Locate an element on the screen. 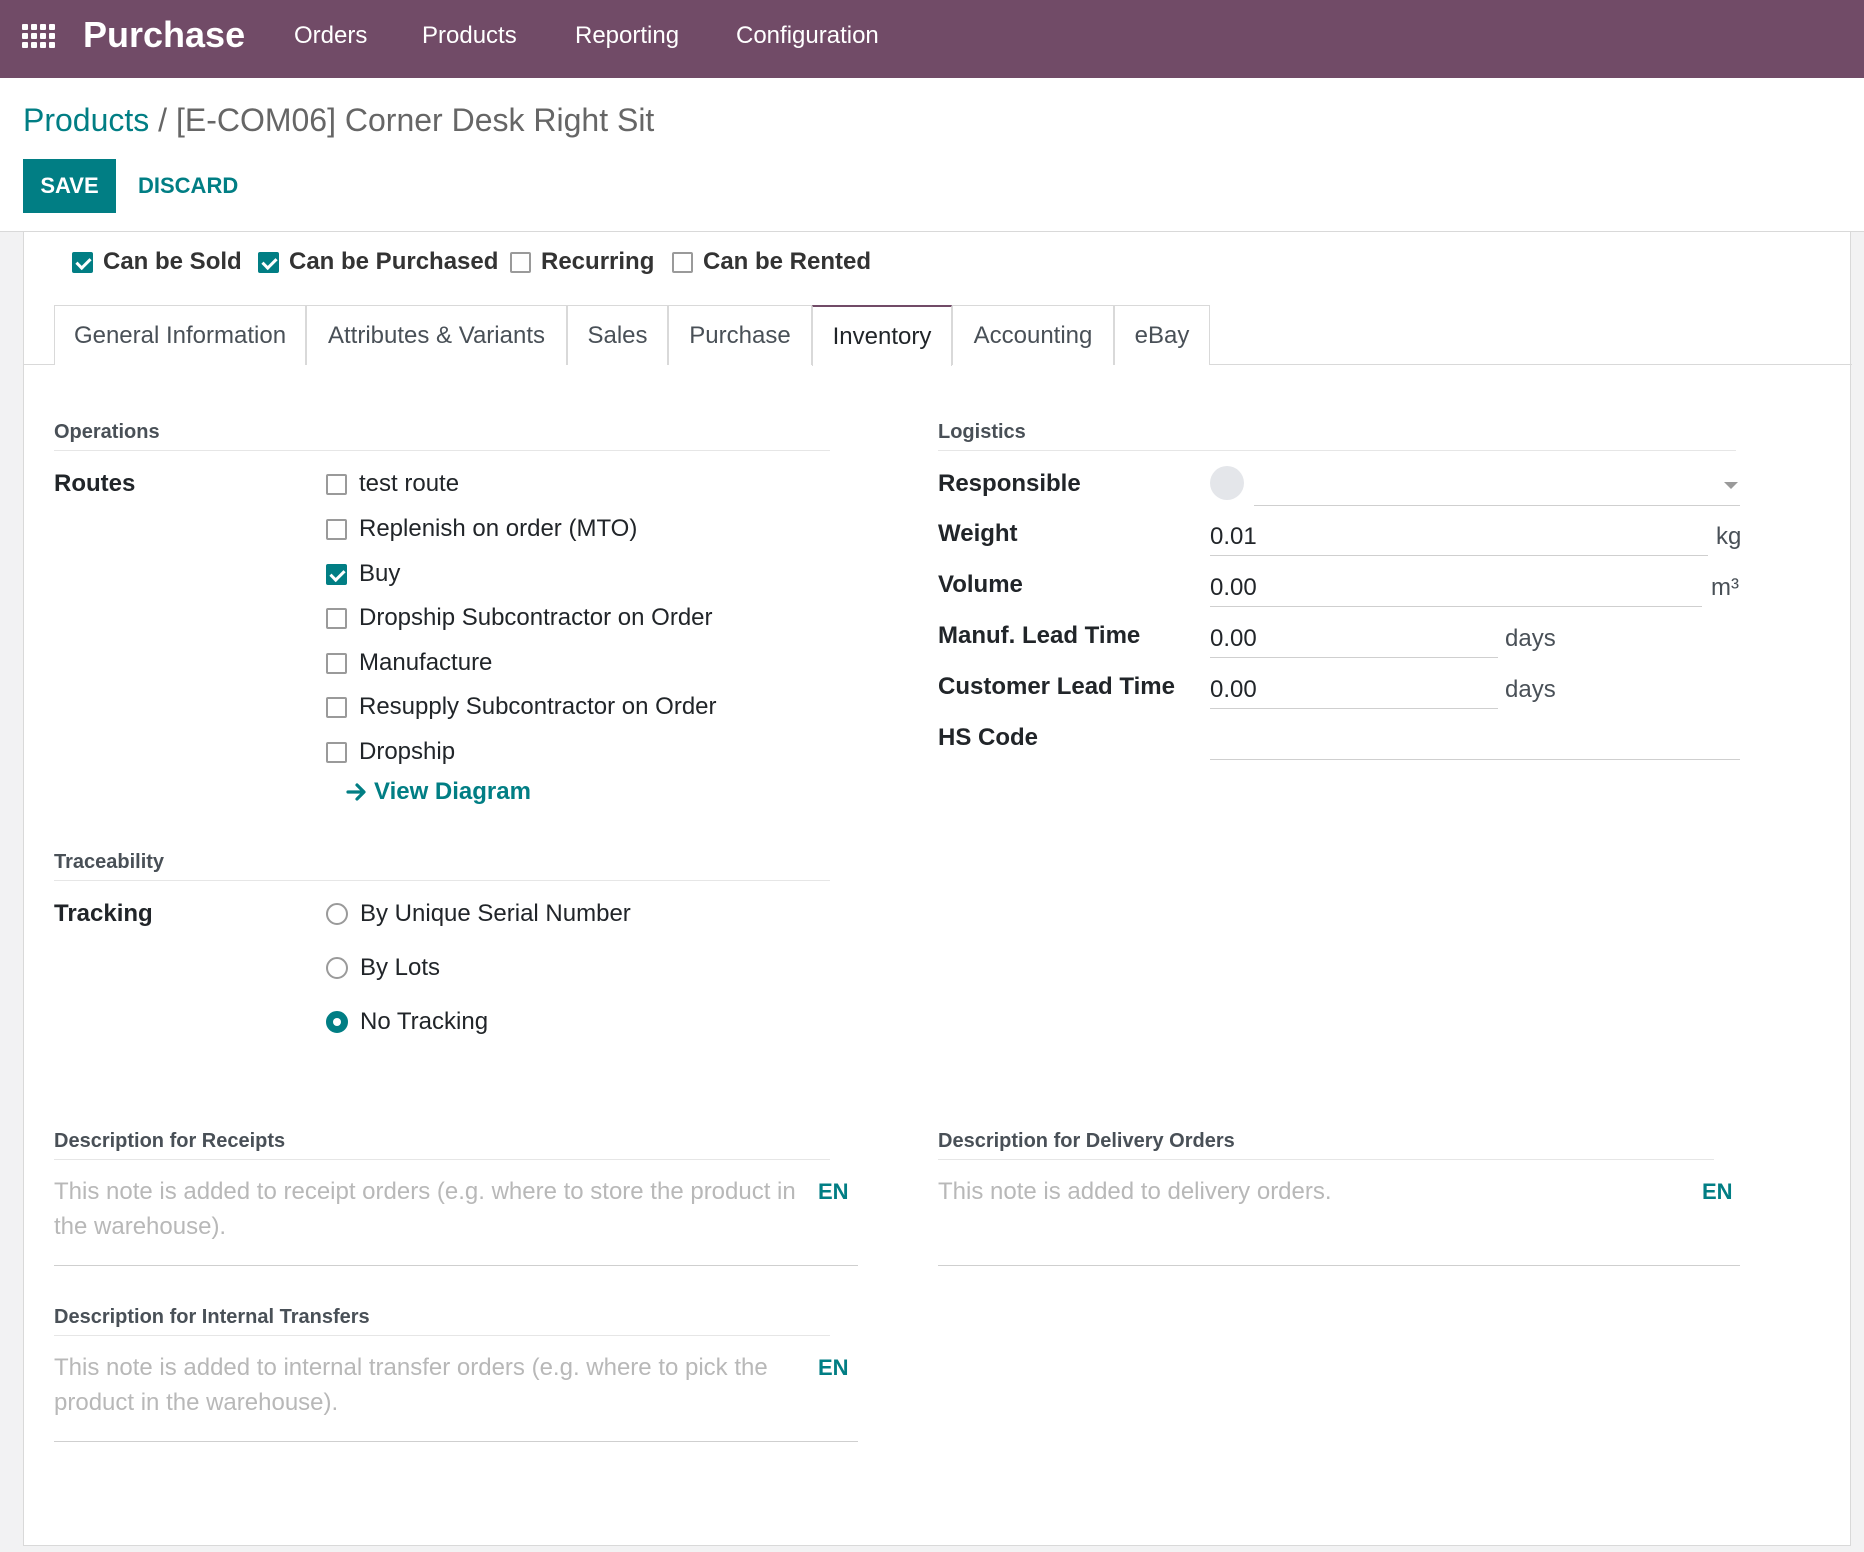  route-label: Dropship is located at coordinates (407, 751).